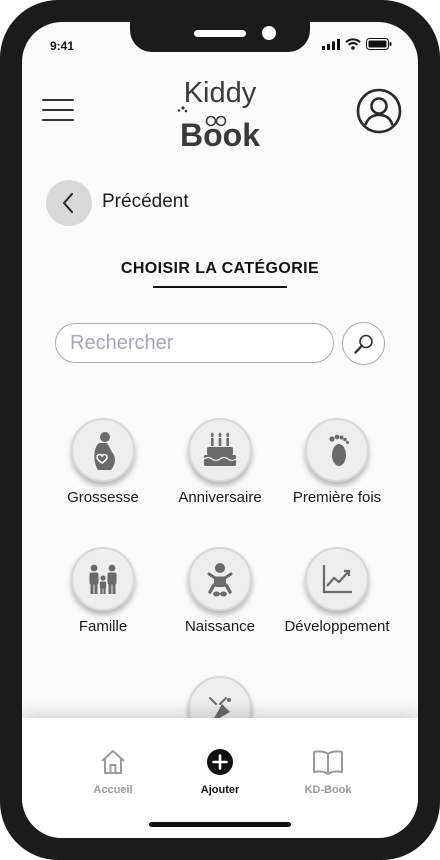 The width and height of the screenshot is (440, 860). I want to click on search-icon, so click(363, 344).